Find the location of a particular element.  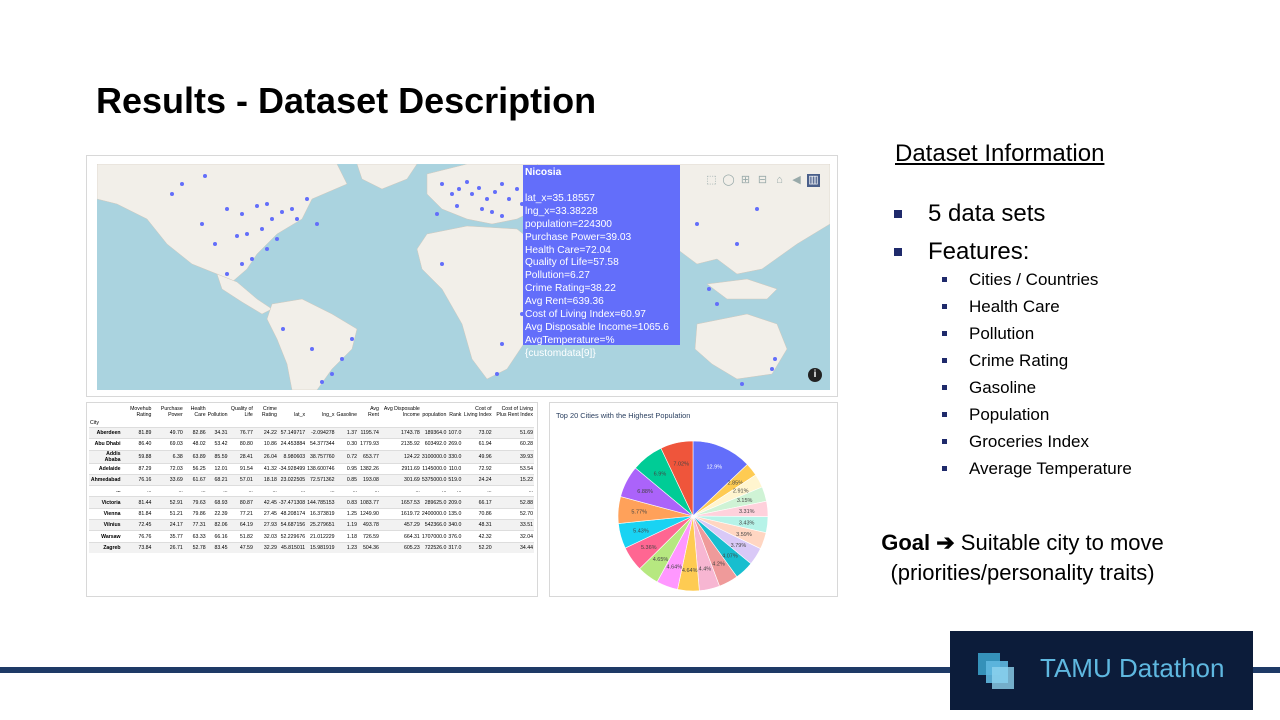

pie-slice-label: 4.64% is located at coordinates (690, 571).